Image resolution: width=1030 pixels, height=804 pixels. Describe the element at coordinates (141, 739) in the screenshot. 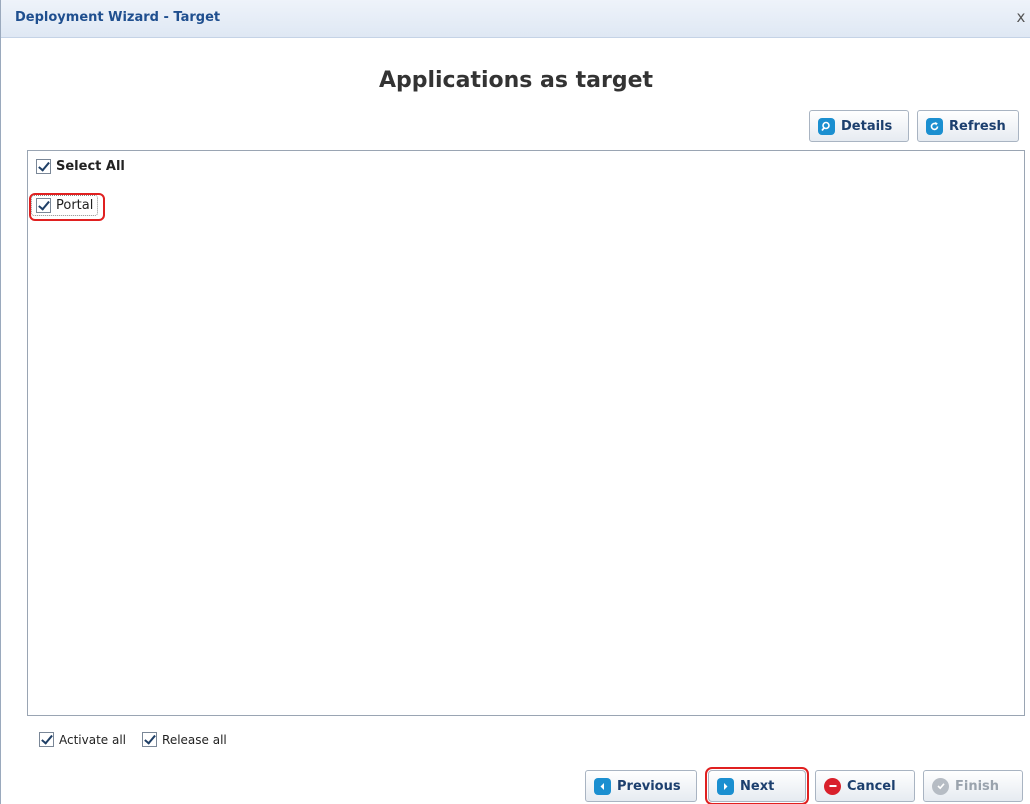

I see `deployment-options: Activate all Release all` at that location.